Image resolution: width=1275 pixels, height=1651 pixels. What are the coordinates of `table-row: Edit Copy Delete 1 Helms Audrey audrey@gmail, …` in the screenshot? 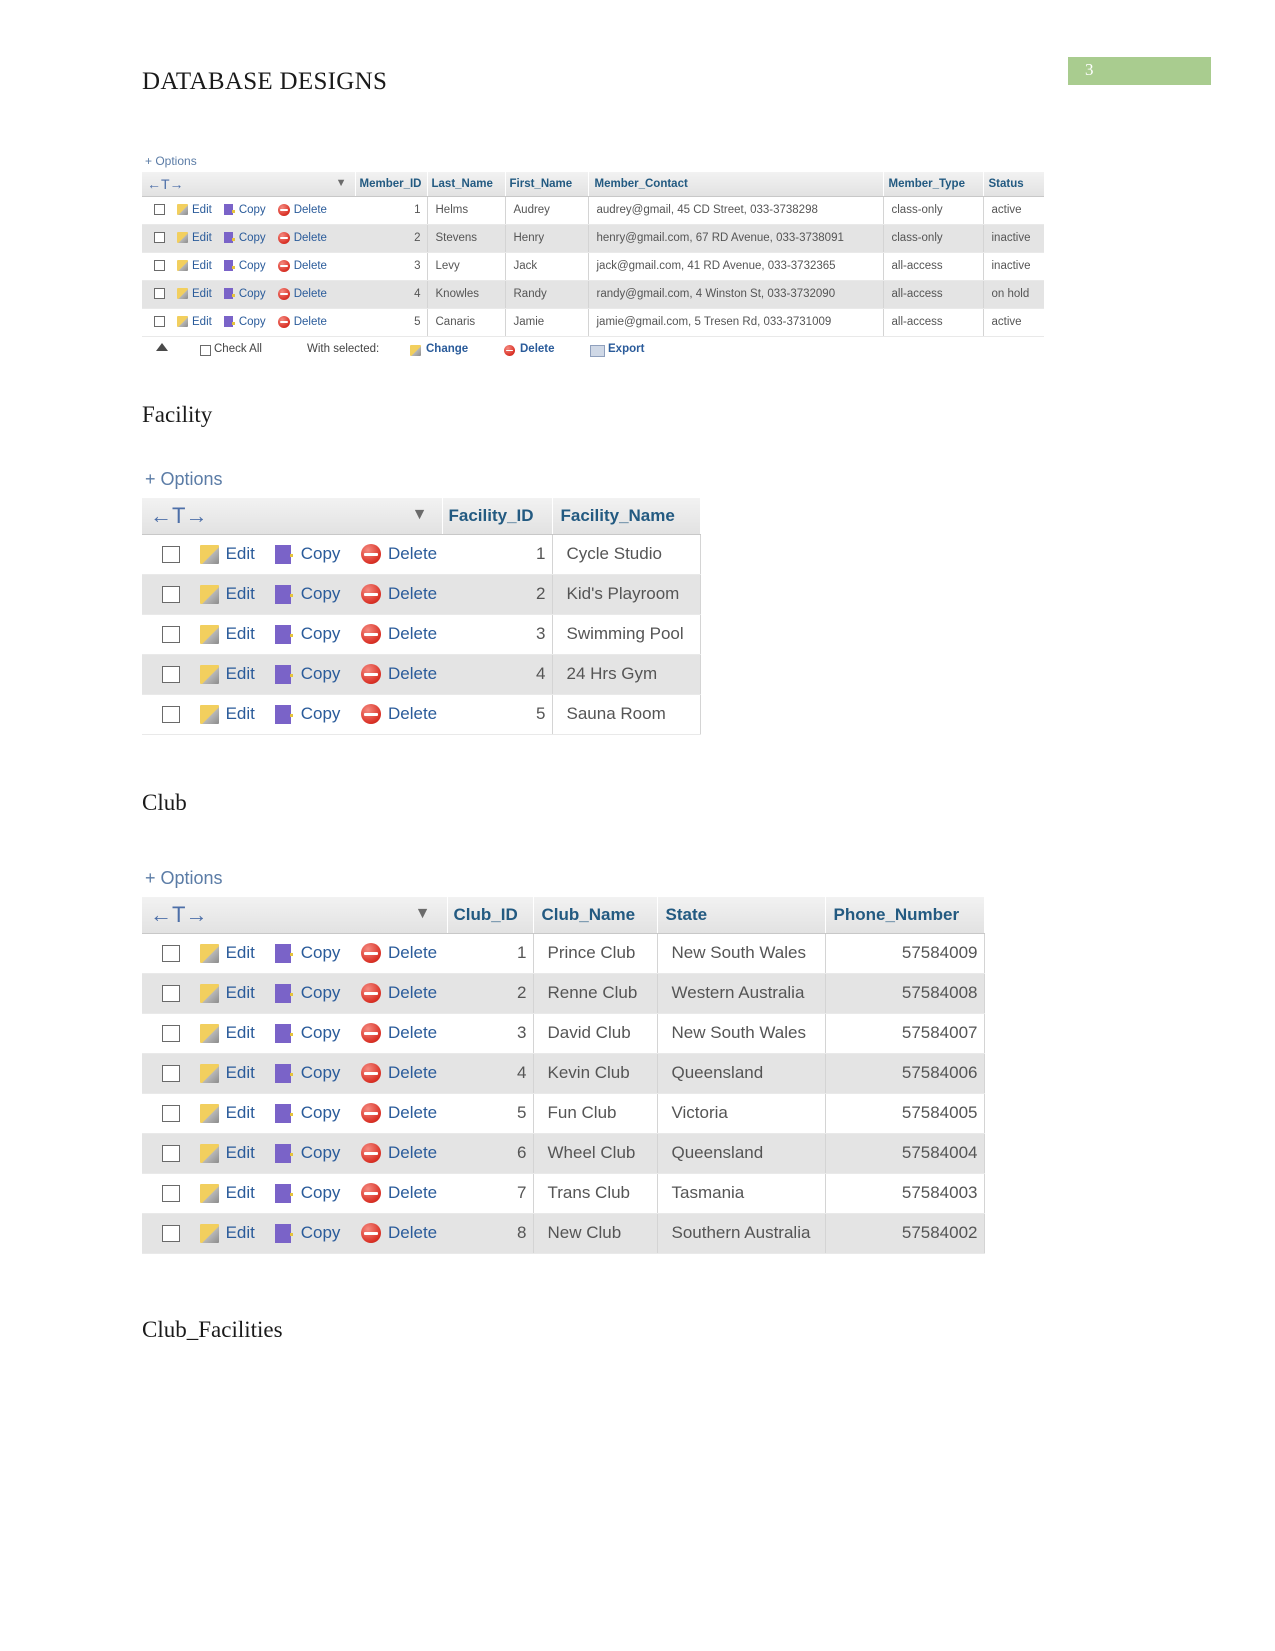 It's located at (593, 210).